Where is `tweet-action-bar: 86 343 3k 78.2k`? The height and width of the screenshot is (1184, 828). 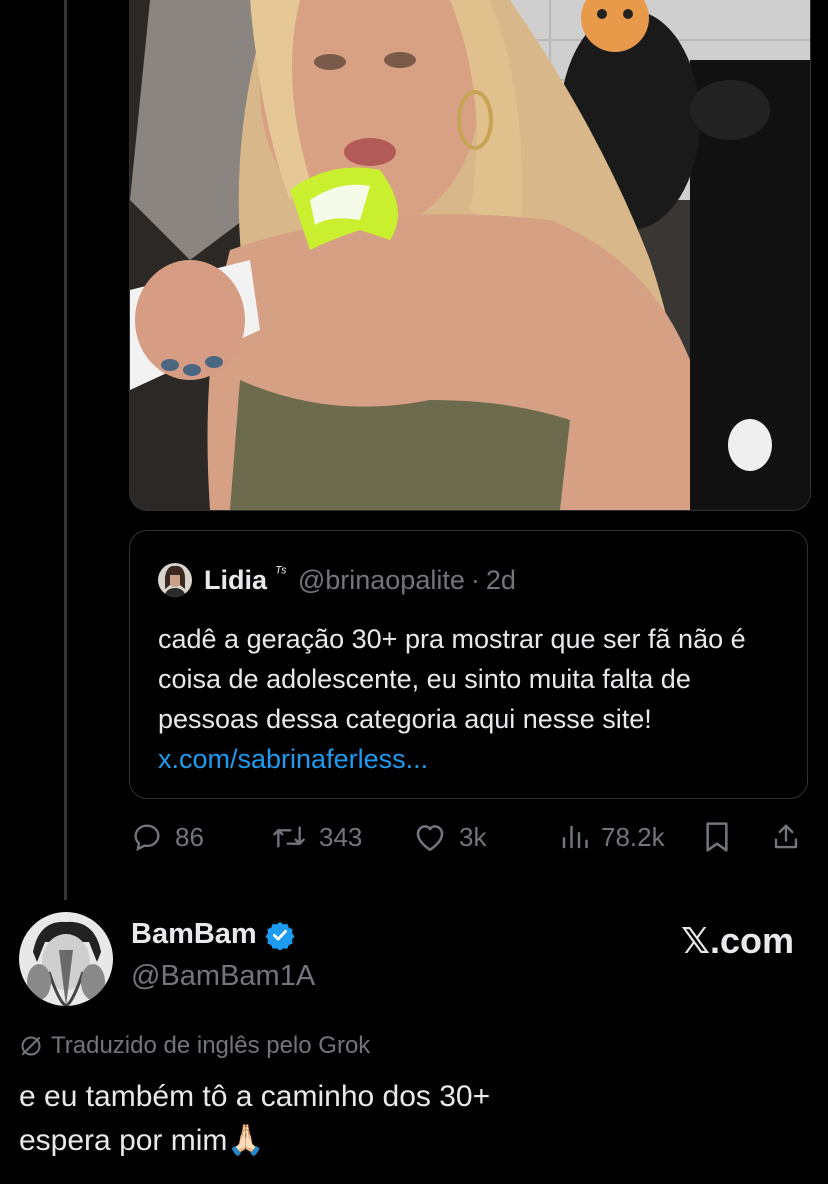 tweet-action-bar: 86 343 3k 78.2k is located at coordinates (469, 837).